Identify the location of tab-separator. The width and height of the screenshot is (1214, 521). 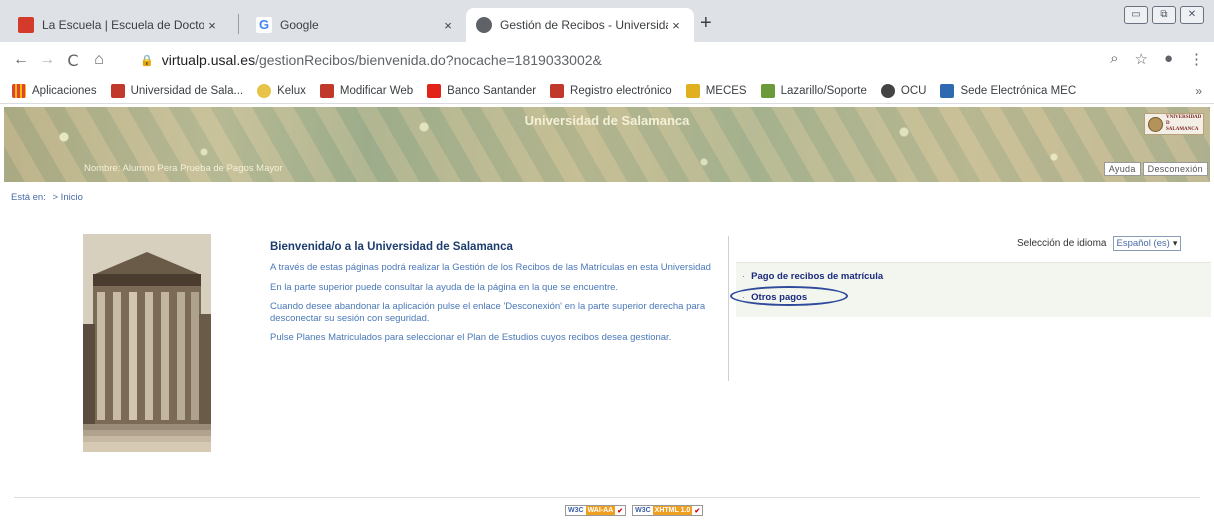
(238, 24).